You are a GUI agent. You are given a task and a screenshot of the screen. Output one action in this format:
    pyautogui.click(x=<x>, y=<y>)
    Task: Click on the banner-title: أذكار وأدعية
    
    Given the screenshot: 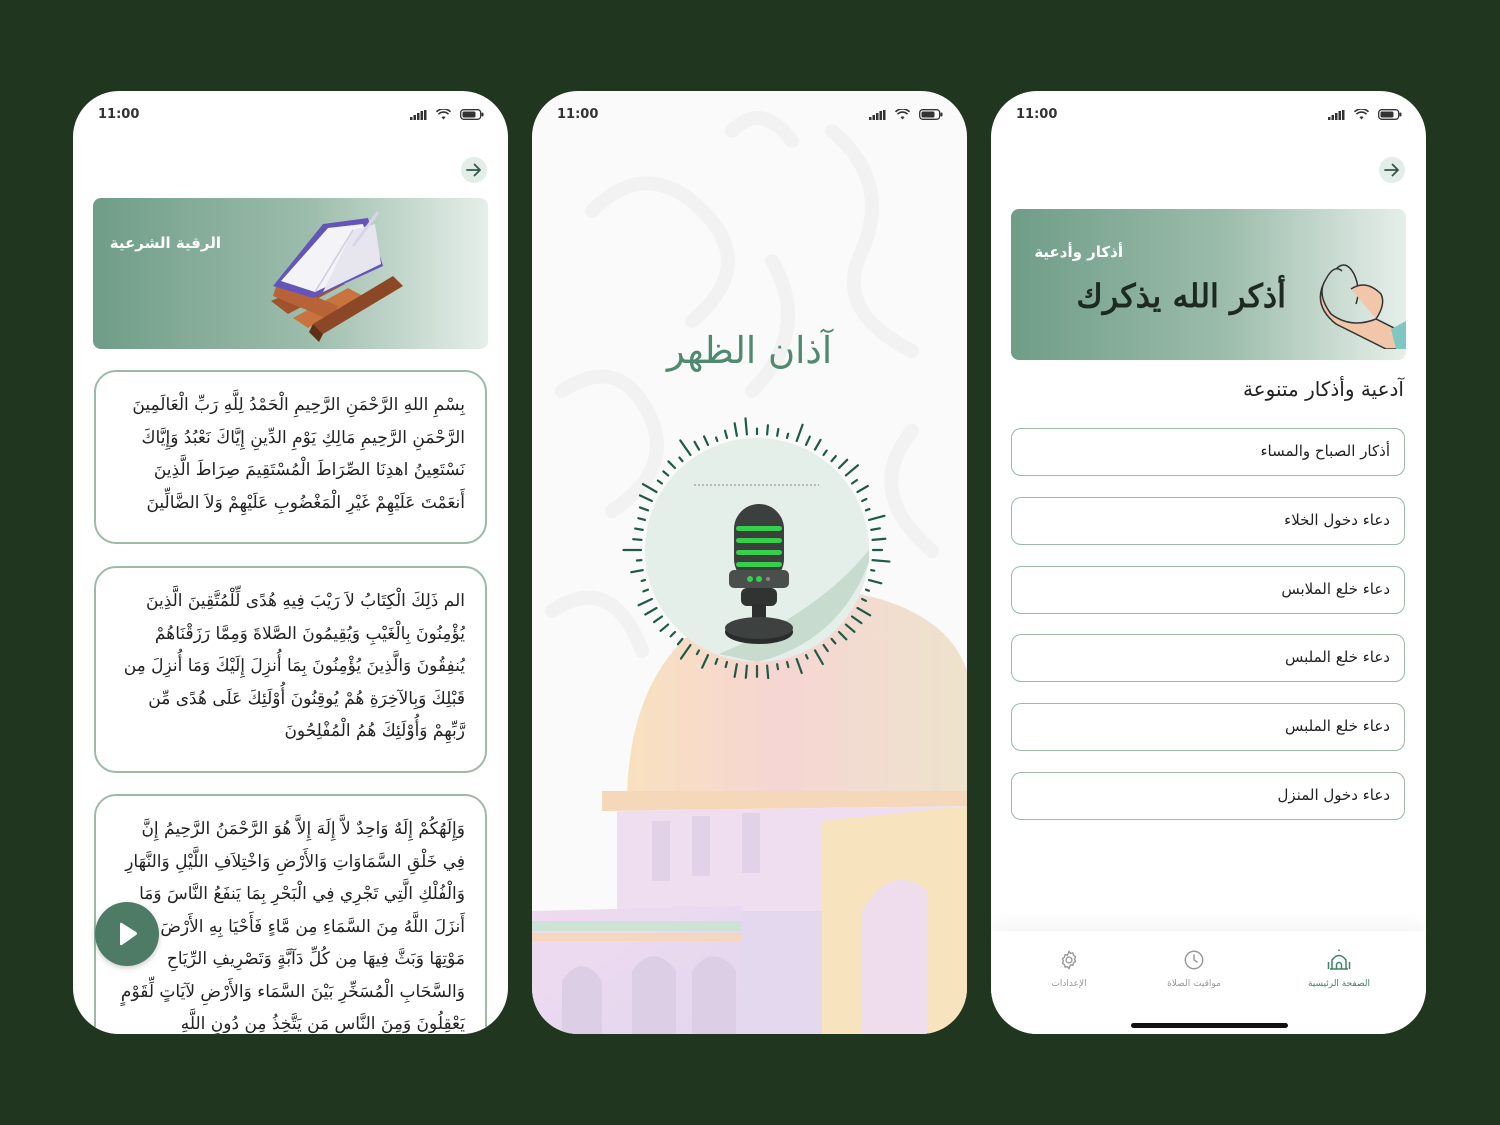 What is the action you would take?
    pyautogui.click(x=1078, y=252)
    